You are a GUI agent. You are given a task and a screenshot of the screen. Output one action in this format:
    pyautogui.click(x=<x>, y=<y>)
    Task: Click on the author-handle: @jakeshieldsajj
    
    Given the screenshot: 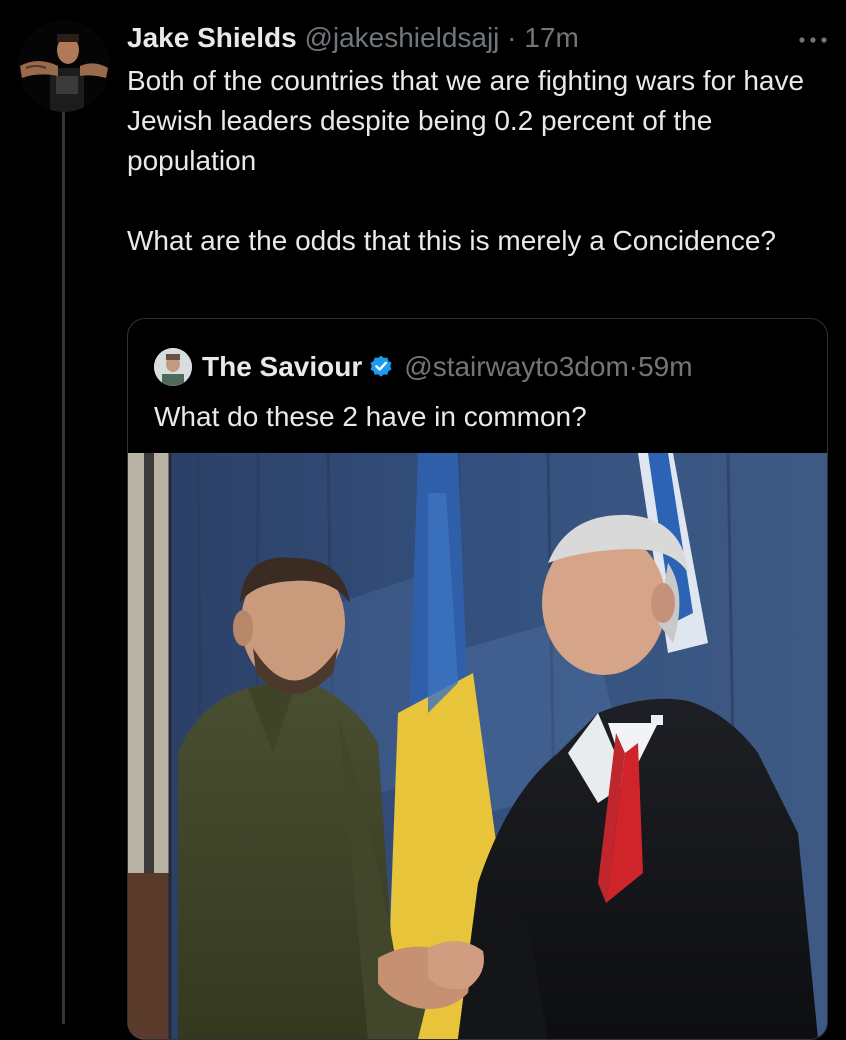 What is the action you would take?
    pyautogui.click(x=401, y=37)
    